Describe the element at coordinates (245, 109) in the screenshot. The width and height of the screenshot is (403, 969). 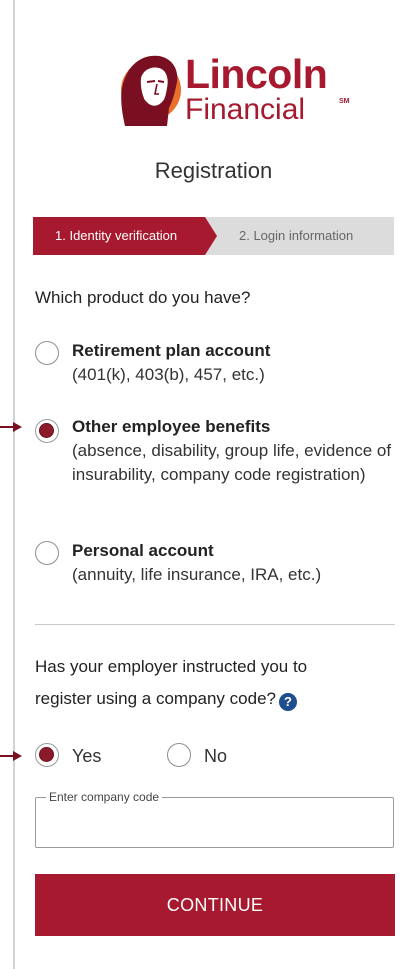
I see `logo-wordmark-financial: Financial` at that location.